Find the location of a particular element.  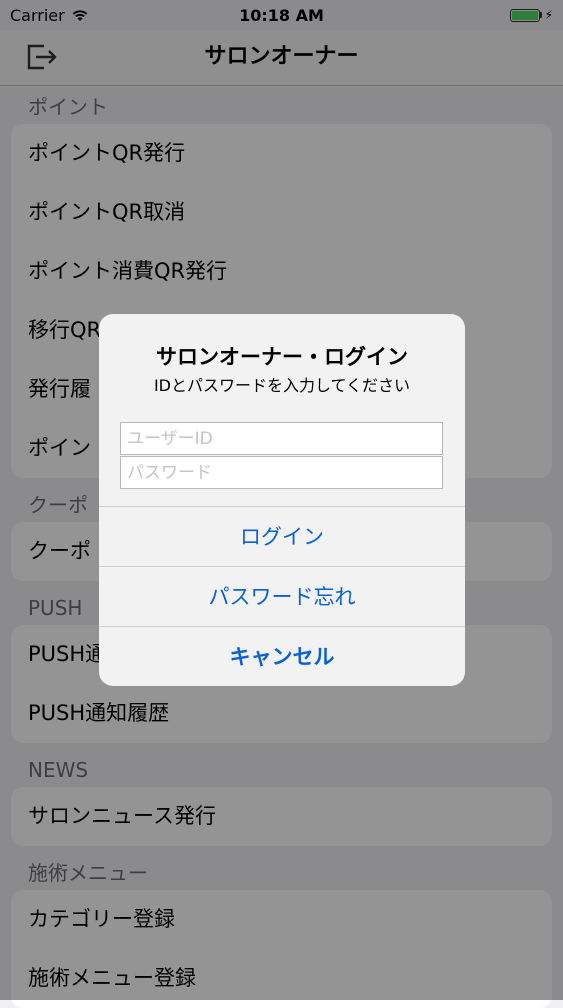

password-input is located at coordinates (281, 472).